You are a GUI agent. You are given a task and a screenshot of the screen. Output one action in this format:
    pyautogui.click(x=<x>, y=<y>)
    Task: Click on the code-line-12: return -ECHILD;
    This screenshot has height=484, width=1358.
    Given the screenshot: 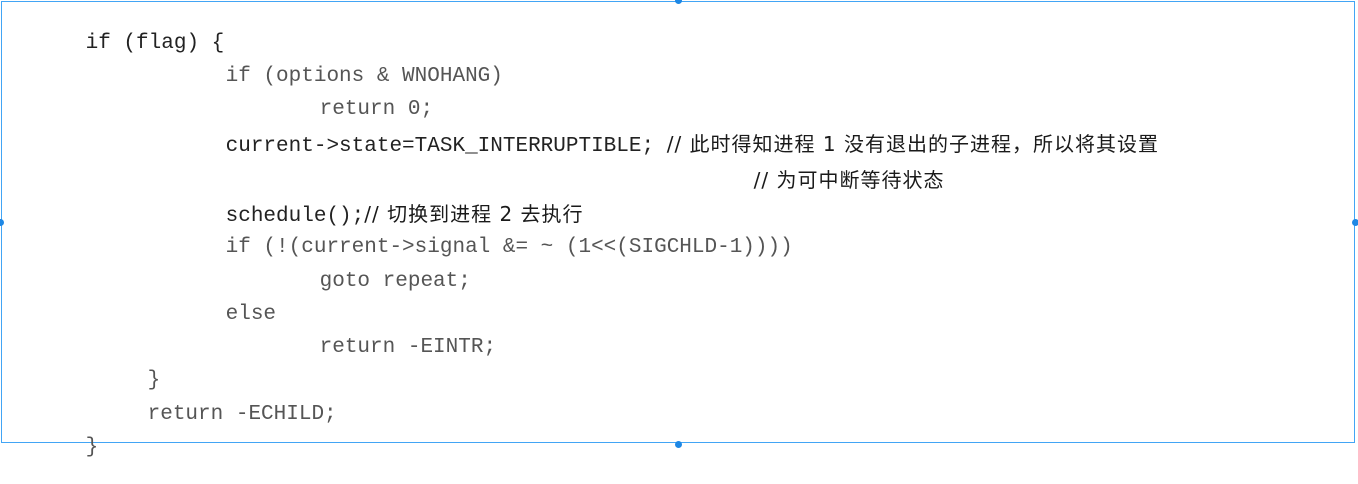 What is the action you would take?
    pyautogui.click(x=204, y=415)
    